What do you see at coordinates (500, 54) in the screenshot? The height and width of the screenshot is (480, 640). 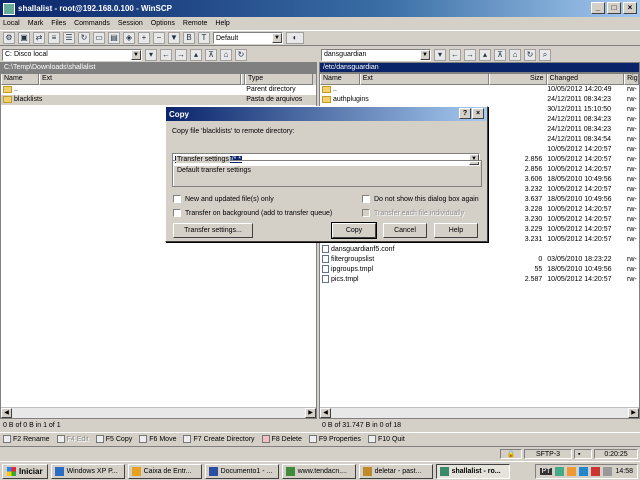 I see `right-root-dir-icon: ⊼` at bounding box center [500, 54].